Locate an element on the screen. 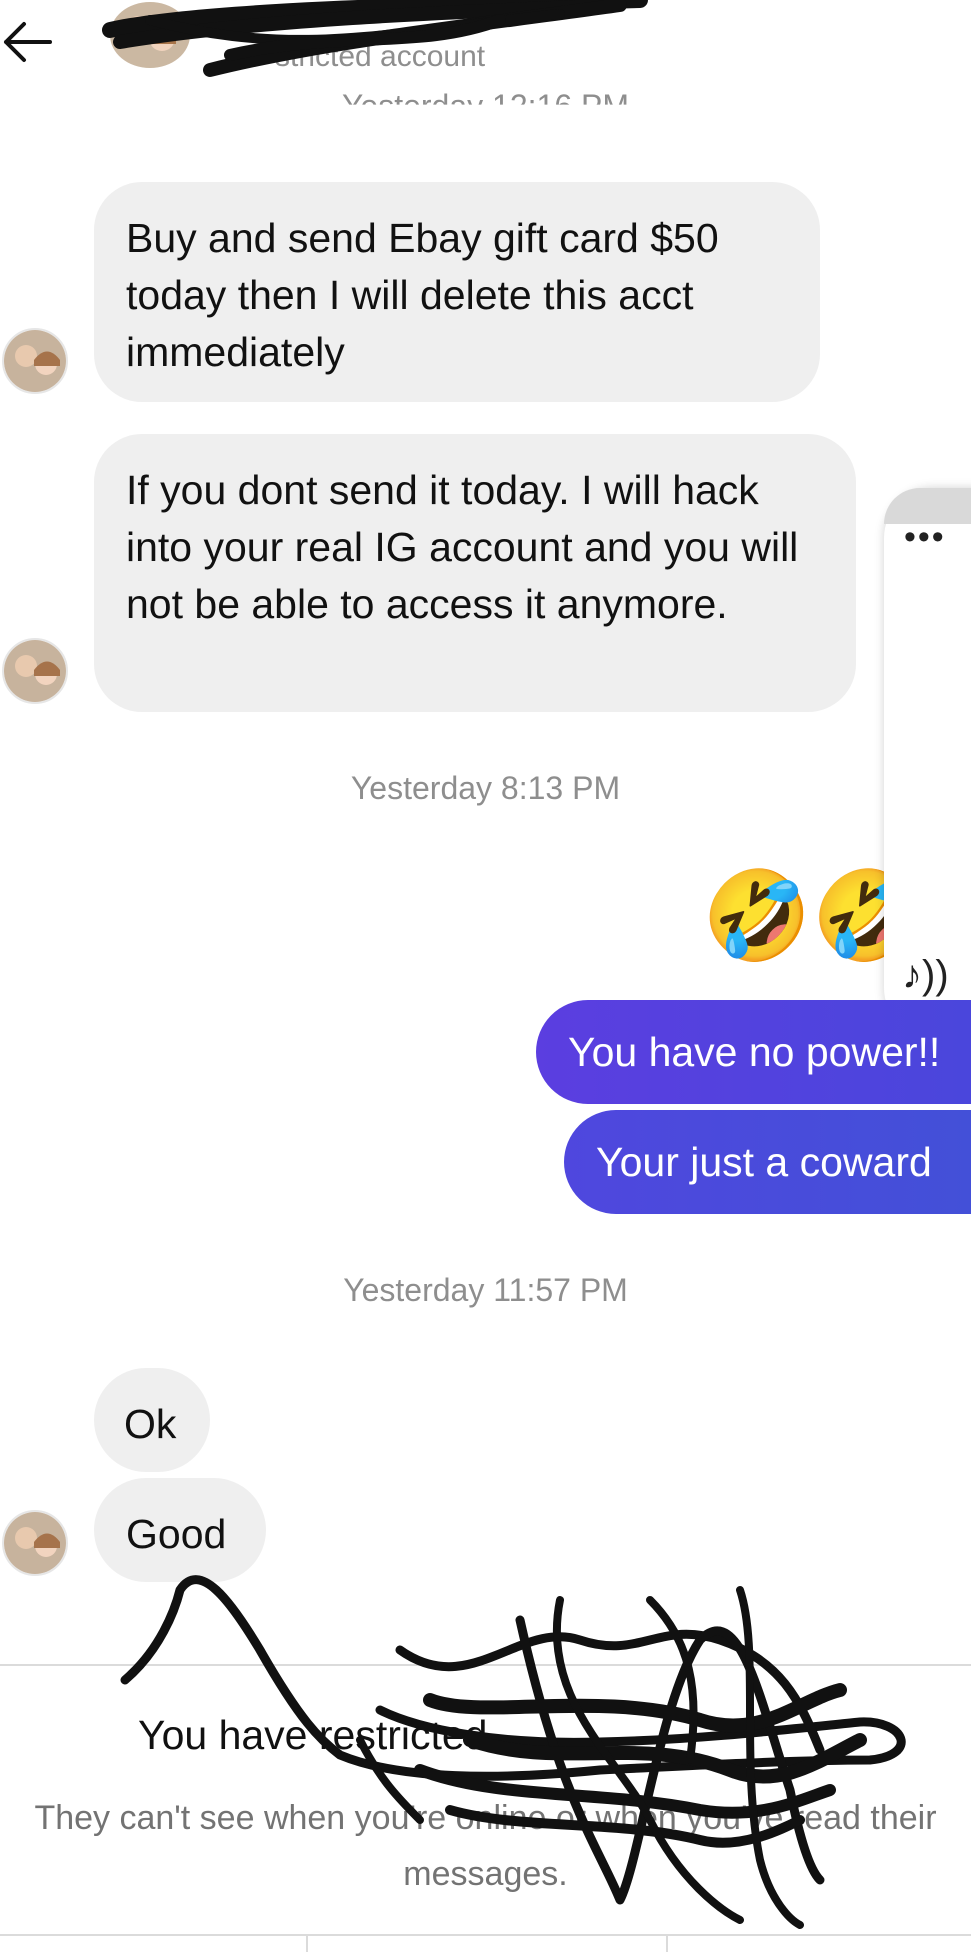 The width and height of the screenshot is (971, 1952). outgoing-emoji-message: 🤣🤣 is located at coordinates (802, 916).